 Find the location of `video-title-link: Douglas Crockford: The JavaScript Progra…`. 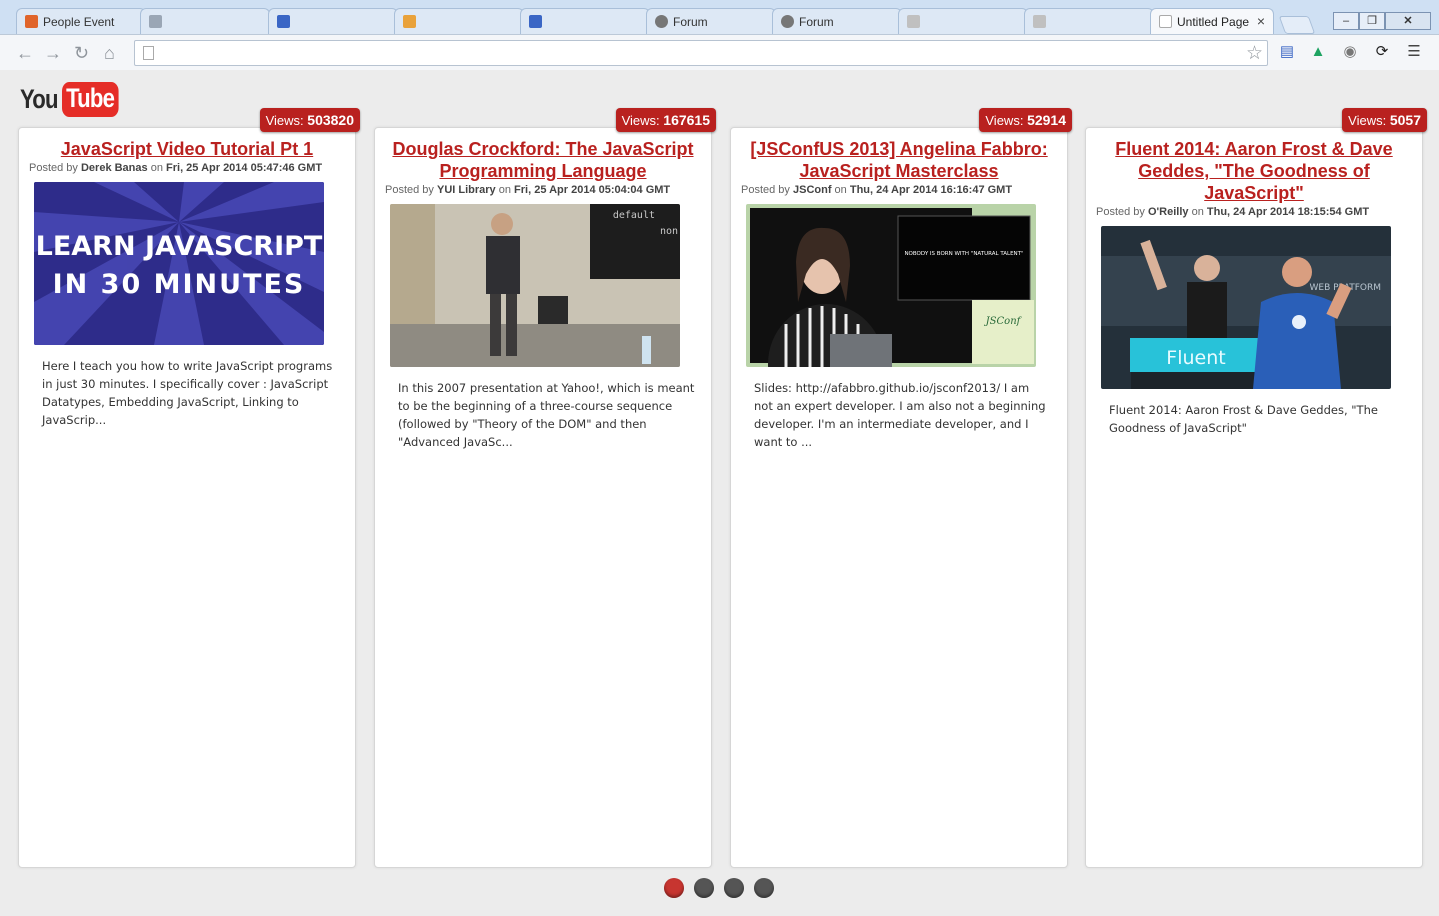

video-title-link: Douglas Crockford: The JavaScript Progra… is located at coordinates (543, 160).